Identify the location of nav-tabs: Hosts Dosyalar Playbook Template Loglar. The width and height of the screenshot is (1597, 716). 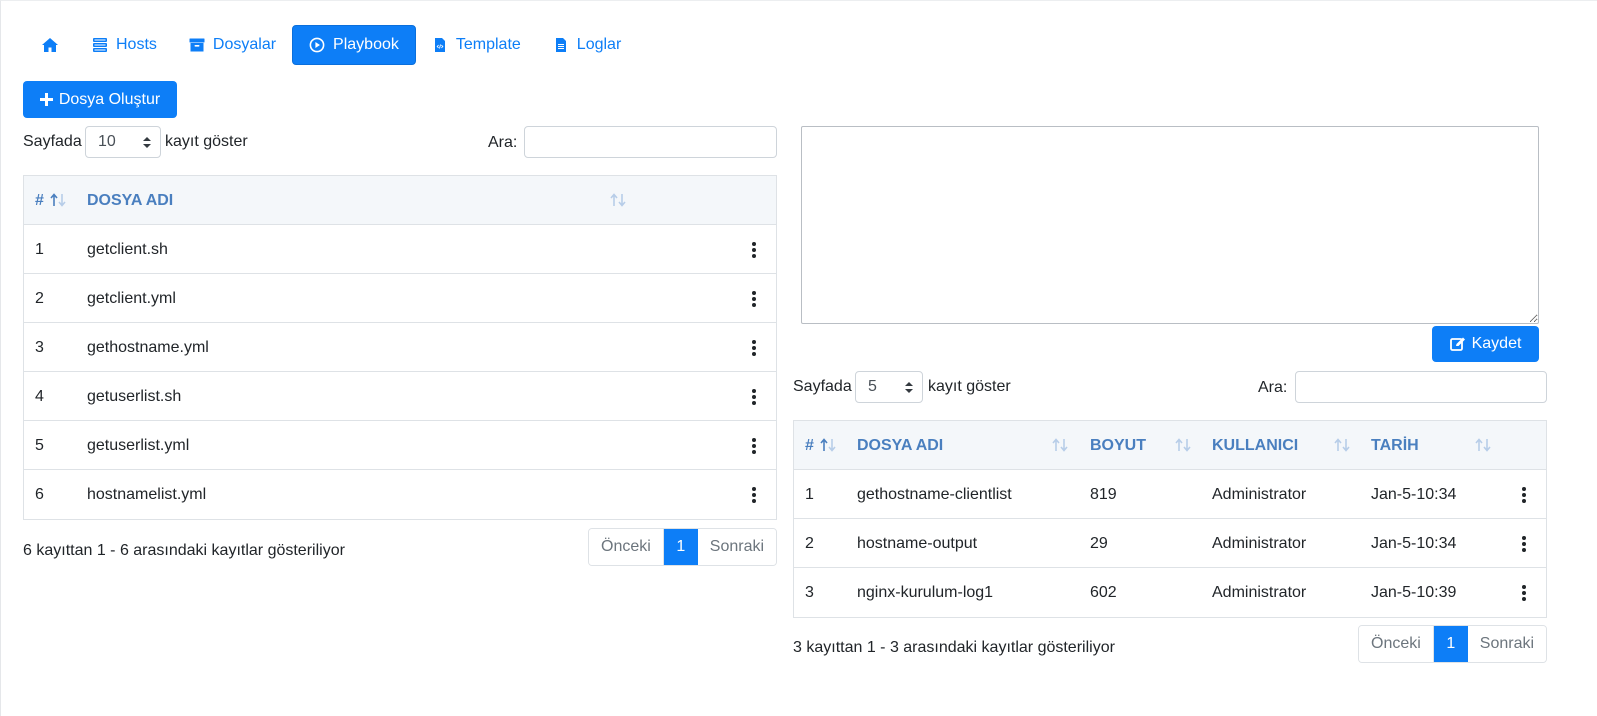
(330, 45).